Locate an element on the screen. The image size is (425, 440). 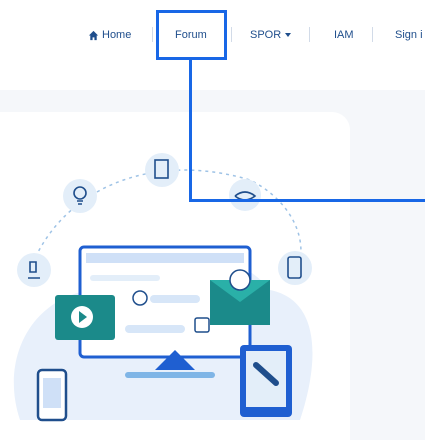
nav-spor-dropdown: SPOR is located at coordinates (271, 35).